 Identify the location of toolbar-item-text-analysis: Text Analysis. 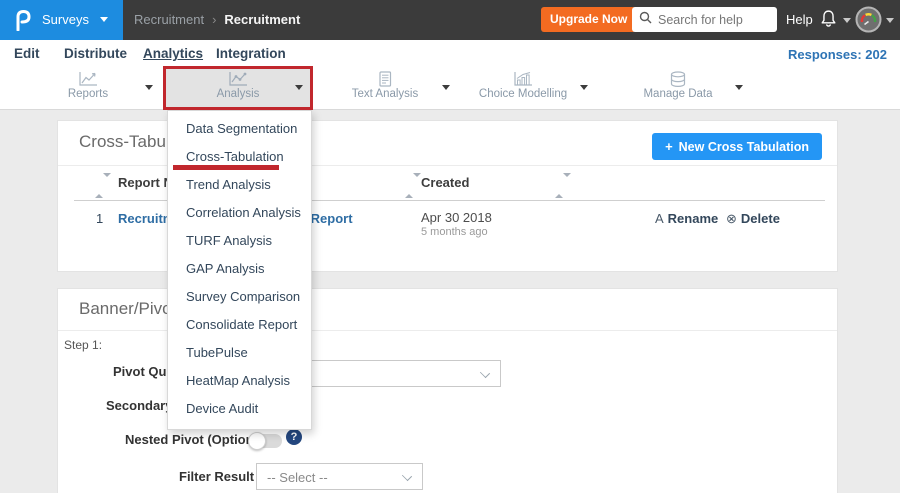
(385, 88).